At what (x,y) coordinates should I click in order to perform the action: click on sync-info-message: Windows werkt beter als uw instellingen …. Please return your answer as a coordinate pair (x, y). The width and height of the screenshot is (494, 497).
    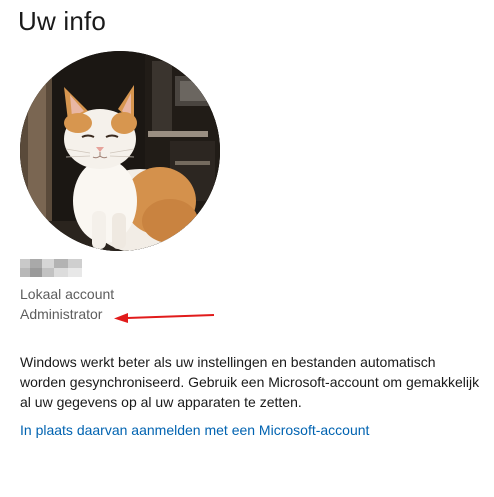
    Looking at the image, I should click on (250, 382).